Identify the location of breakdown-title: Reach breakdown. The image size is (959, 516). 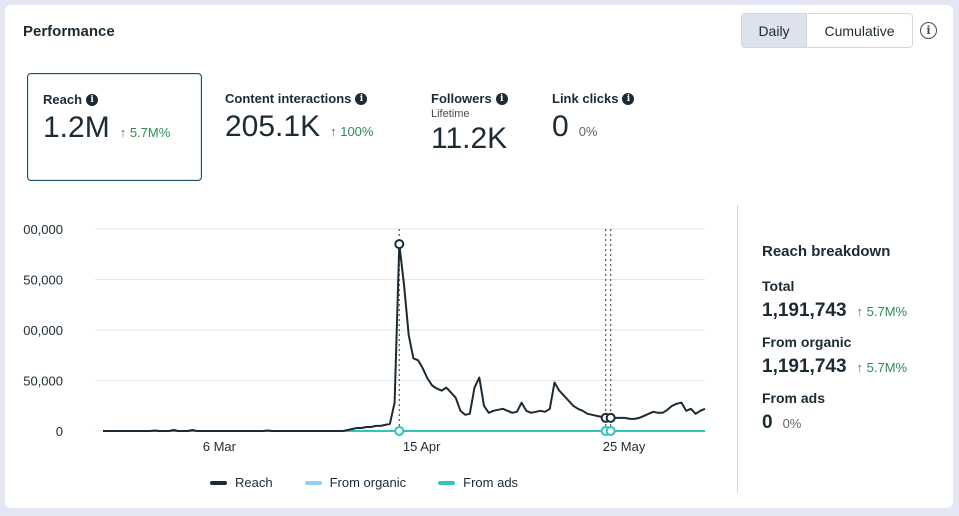
(826, 251).